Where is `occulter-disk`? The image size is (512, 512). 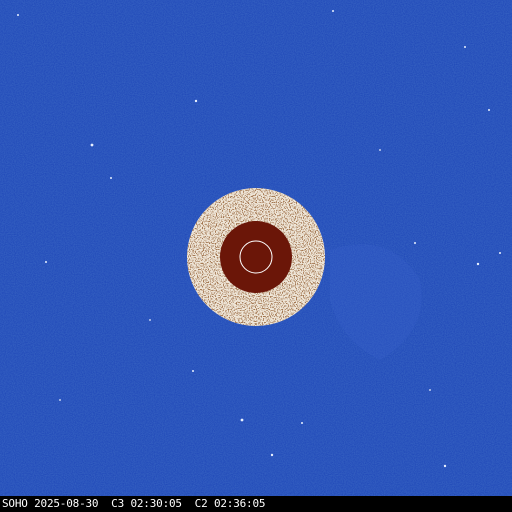 occulter-disk is located at coordinates (256, 257).